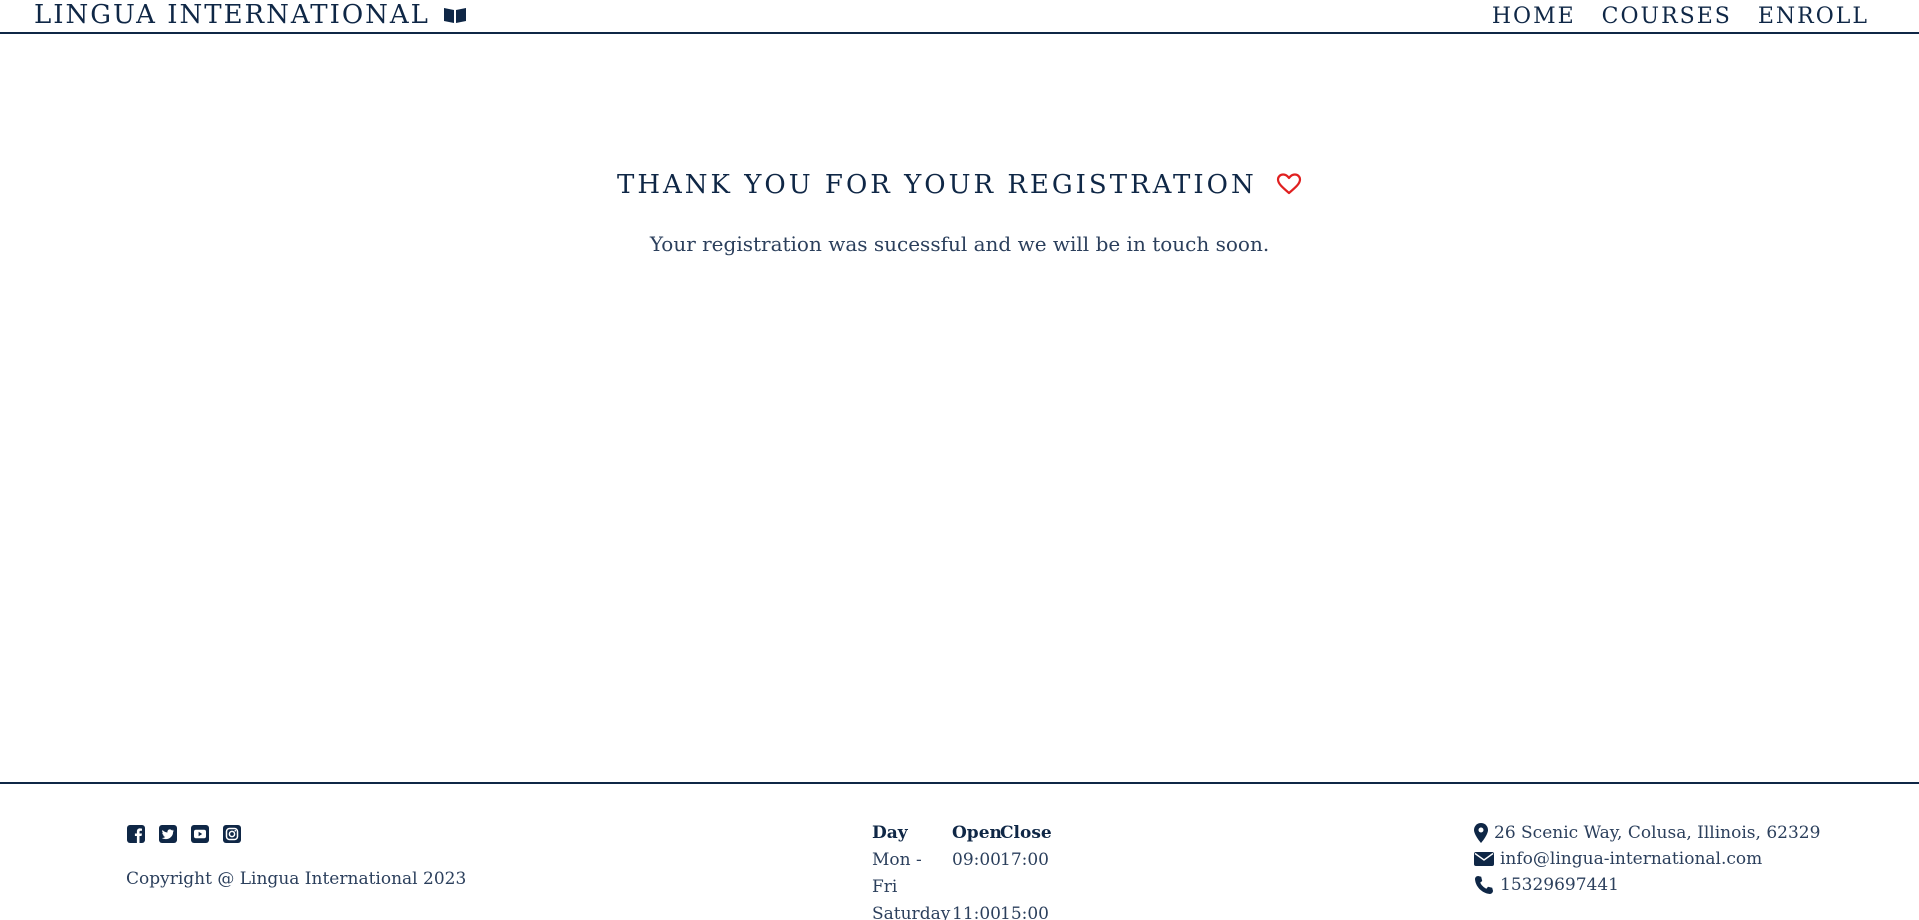  What do you see at coordinates (455, 15) in the screenshot?
I see `open-book-icon` at bounding box center [455, 15].